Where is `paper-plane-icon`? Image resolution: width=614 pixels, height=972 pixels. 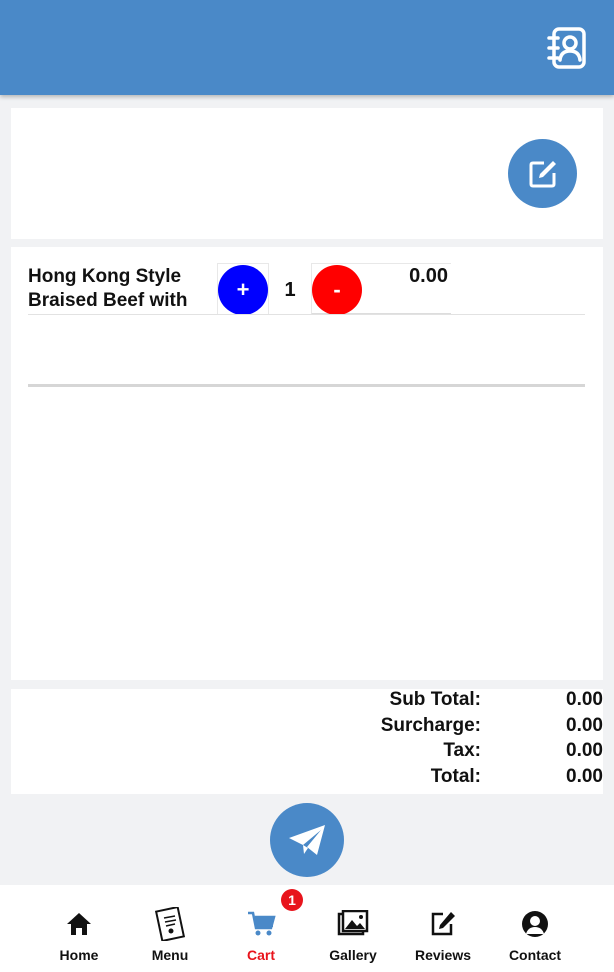 paper-plane-icon is located at coordinates (307, 840).